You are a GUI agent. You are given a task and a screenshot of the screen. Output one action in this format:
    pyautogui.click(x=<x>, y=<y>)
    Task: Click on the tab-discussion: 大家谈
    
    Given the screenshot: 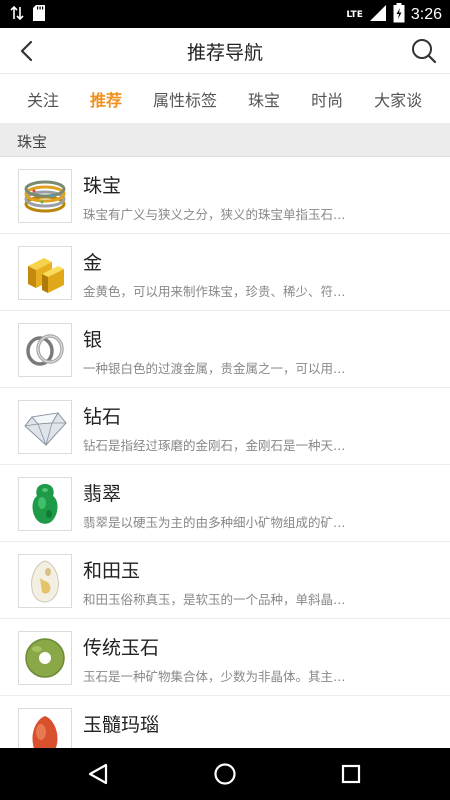 What is the action you would take?
    pyautogui.click(x=398, y=99)
    